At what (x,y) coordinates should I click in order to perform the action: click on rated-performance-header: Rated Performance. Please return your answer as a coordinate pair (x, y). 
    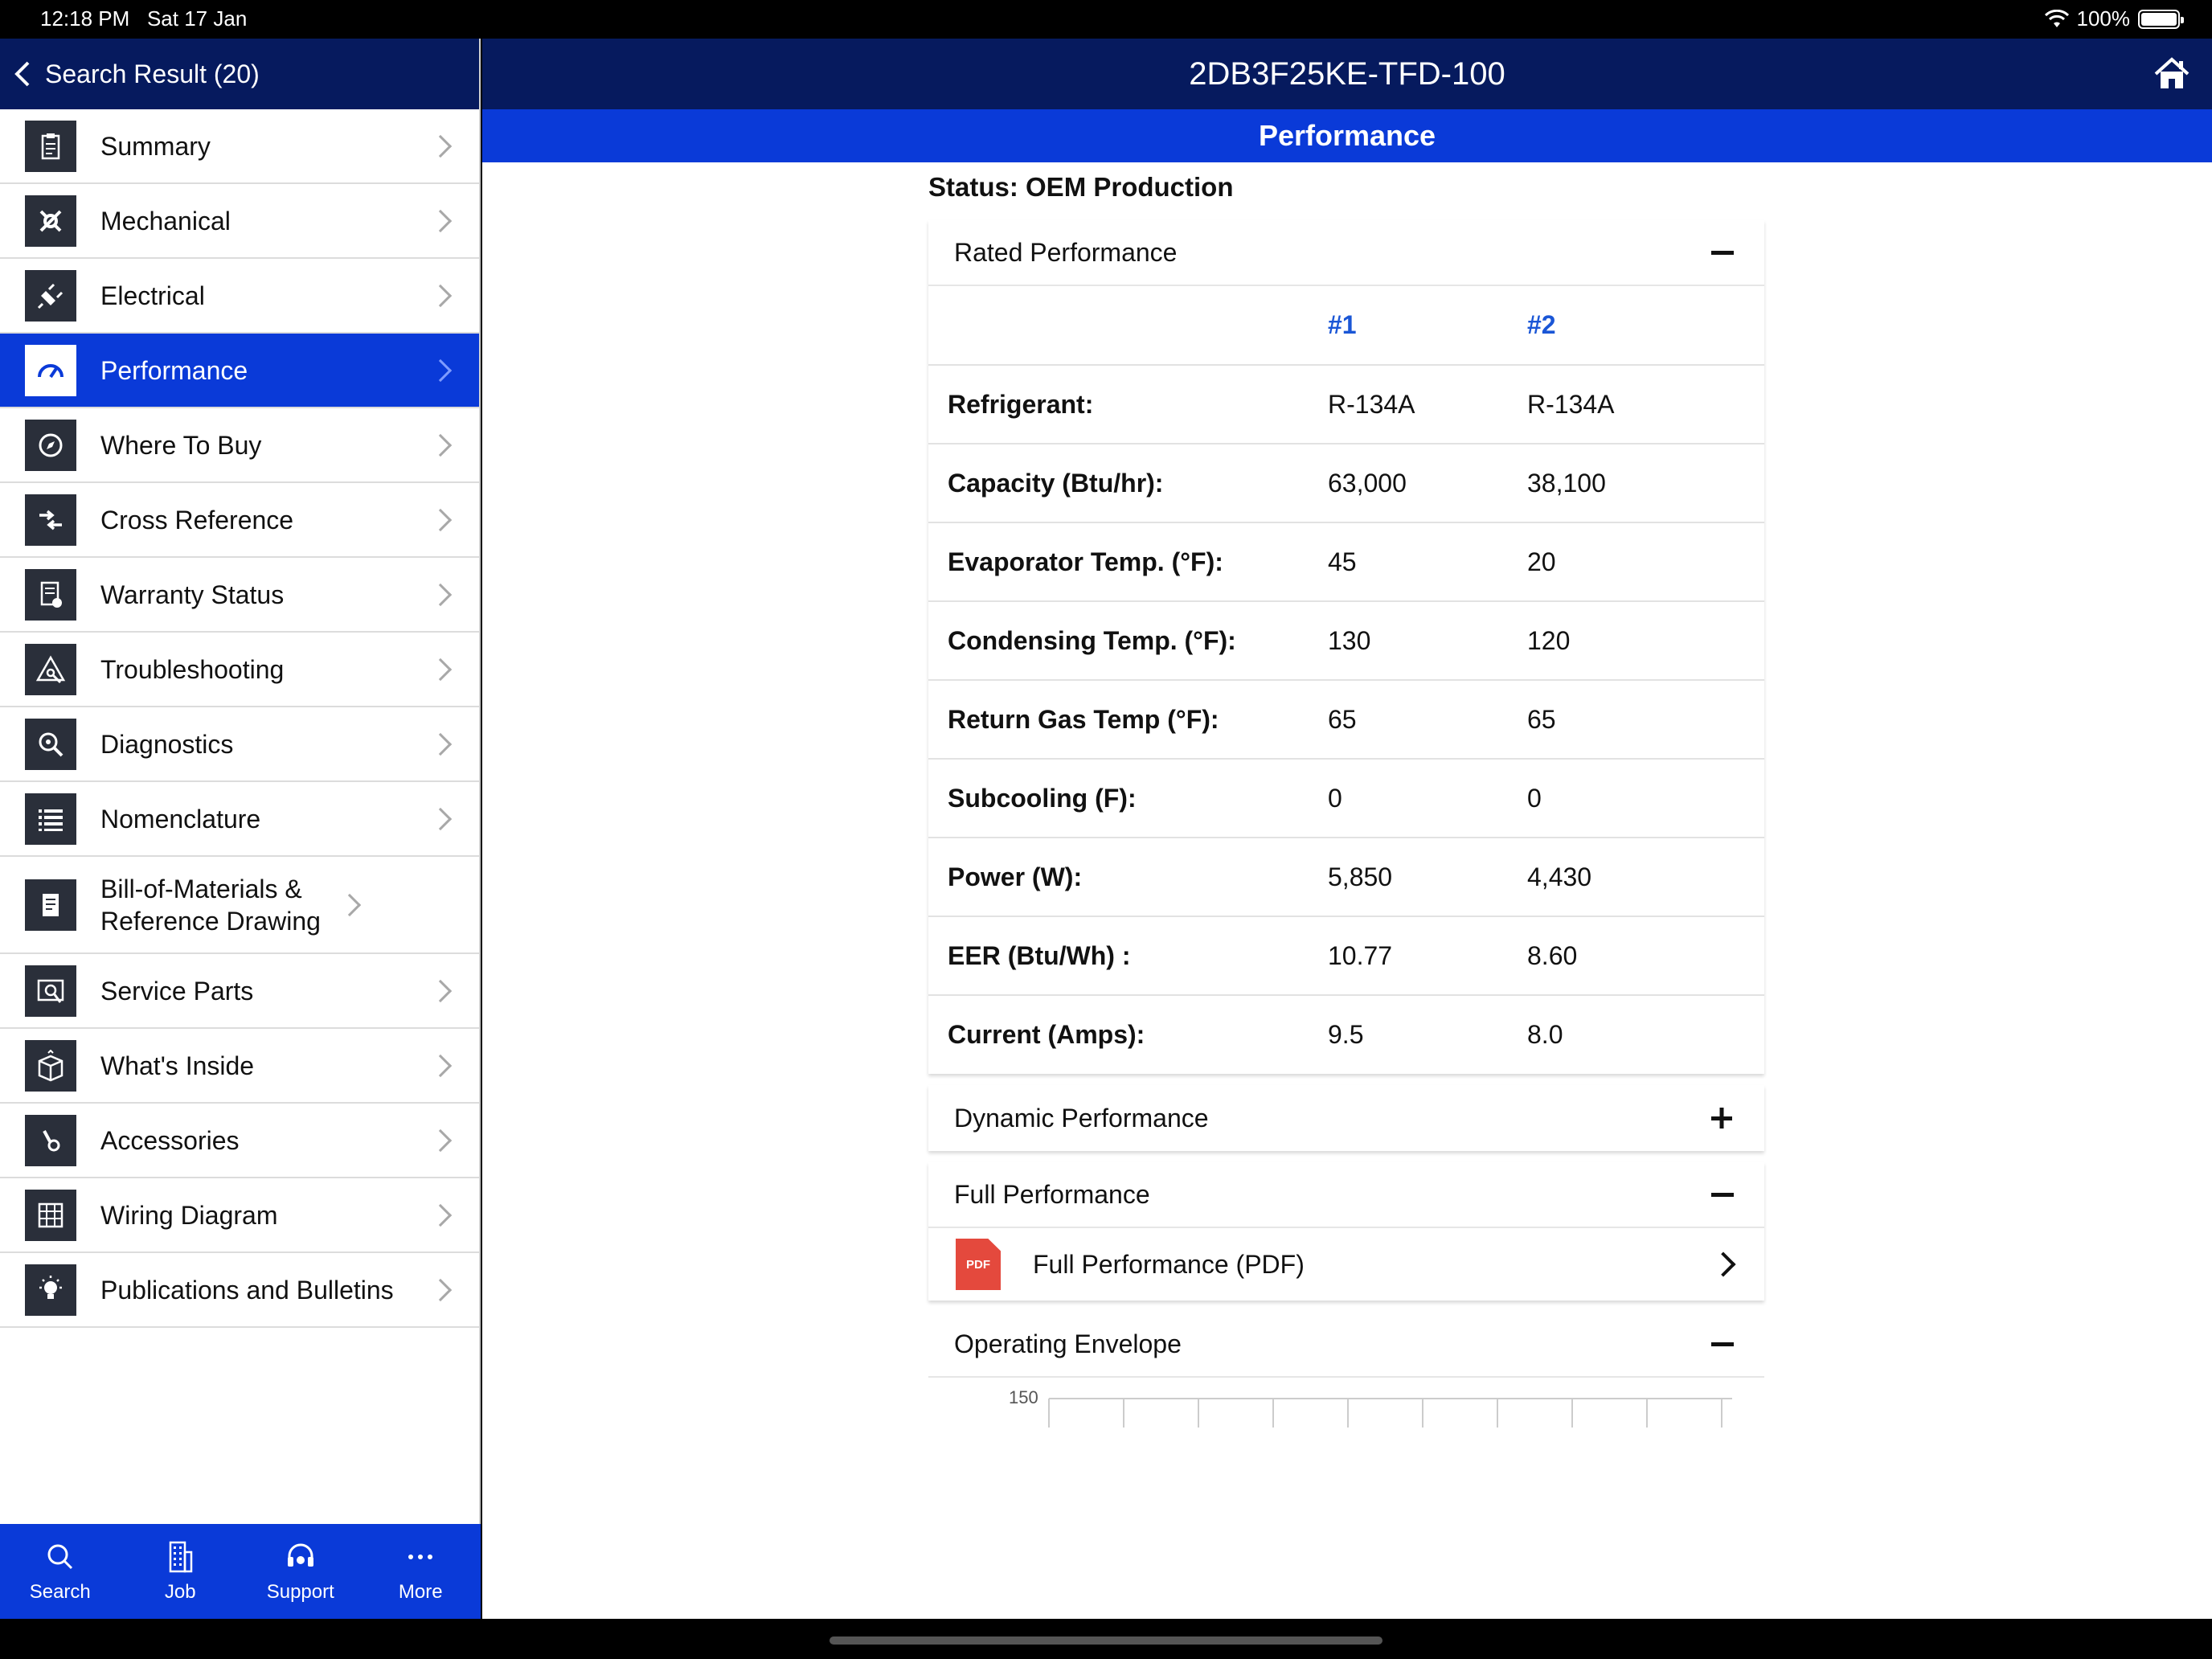
    Looking at the image, I should click on (1346, 253).